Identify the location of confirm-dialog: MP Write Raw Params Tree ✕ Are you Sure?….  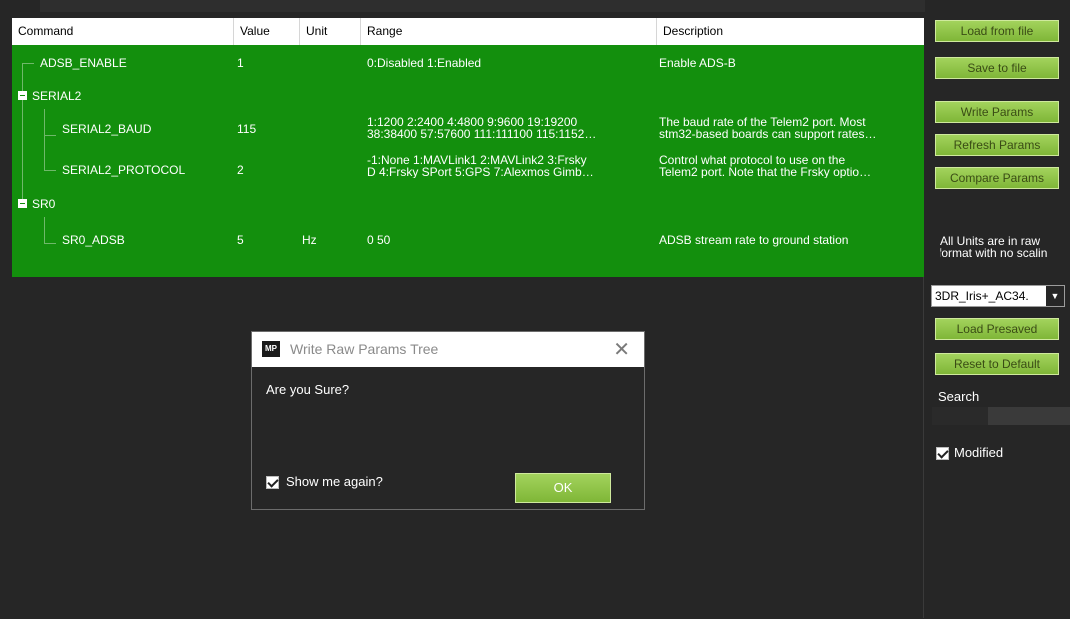
(448, 420).